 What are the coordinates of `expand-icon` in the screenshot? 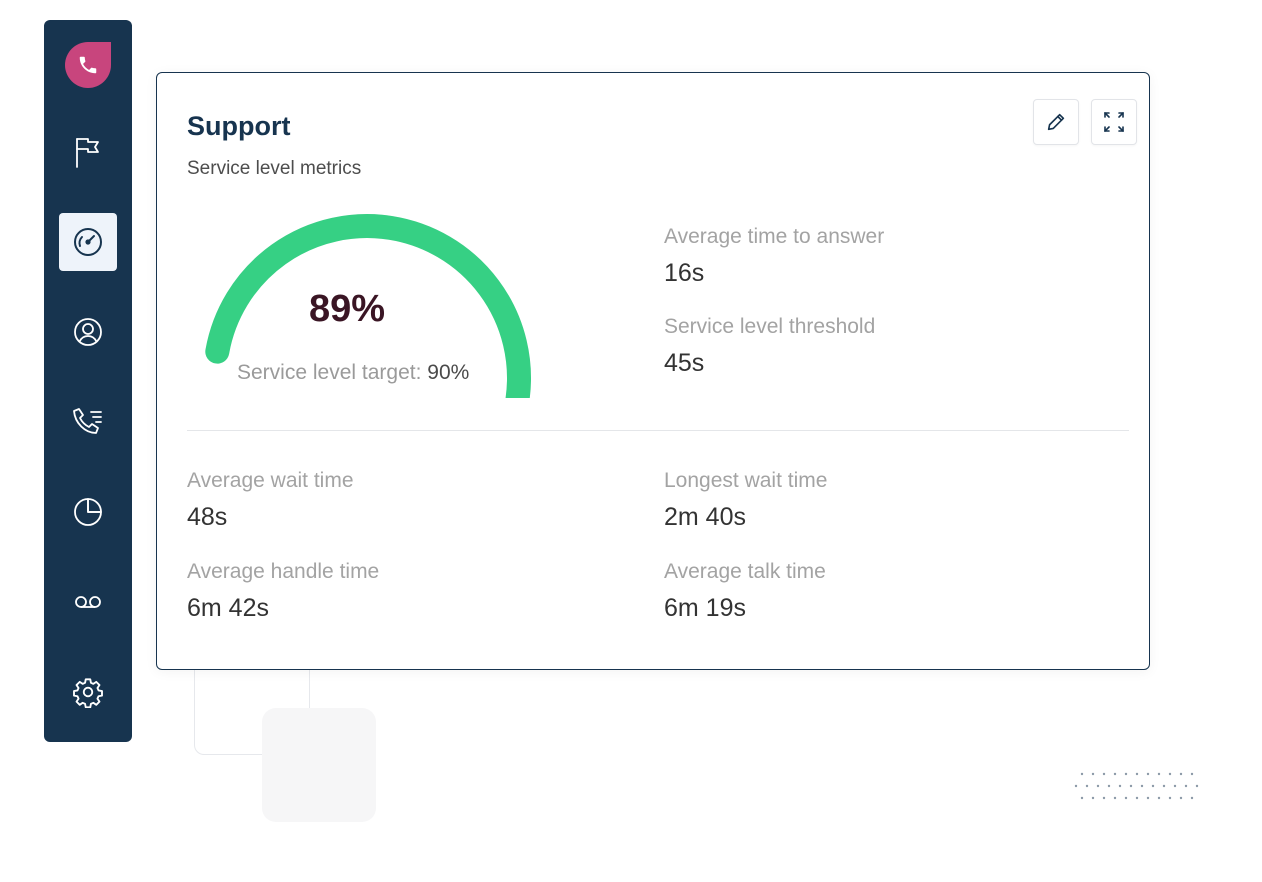 It's located at (1114, 122).